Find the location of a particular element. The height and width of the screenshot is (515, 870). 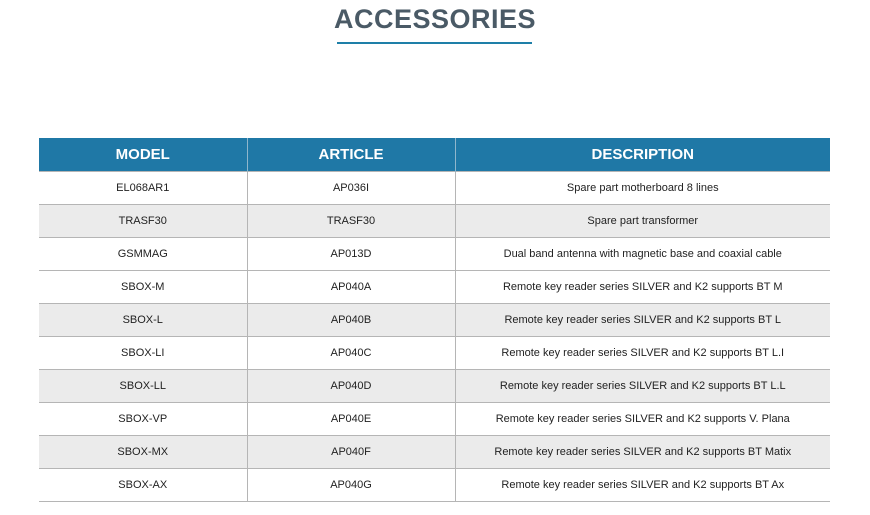

description-cell: Spare part transformer is located at coordinates (642, 221).